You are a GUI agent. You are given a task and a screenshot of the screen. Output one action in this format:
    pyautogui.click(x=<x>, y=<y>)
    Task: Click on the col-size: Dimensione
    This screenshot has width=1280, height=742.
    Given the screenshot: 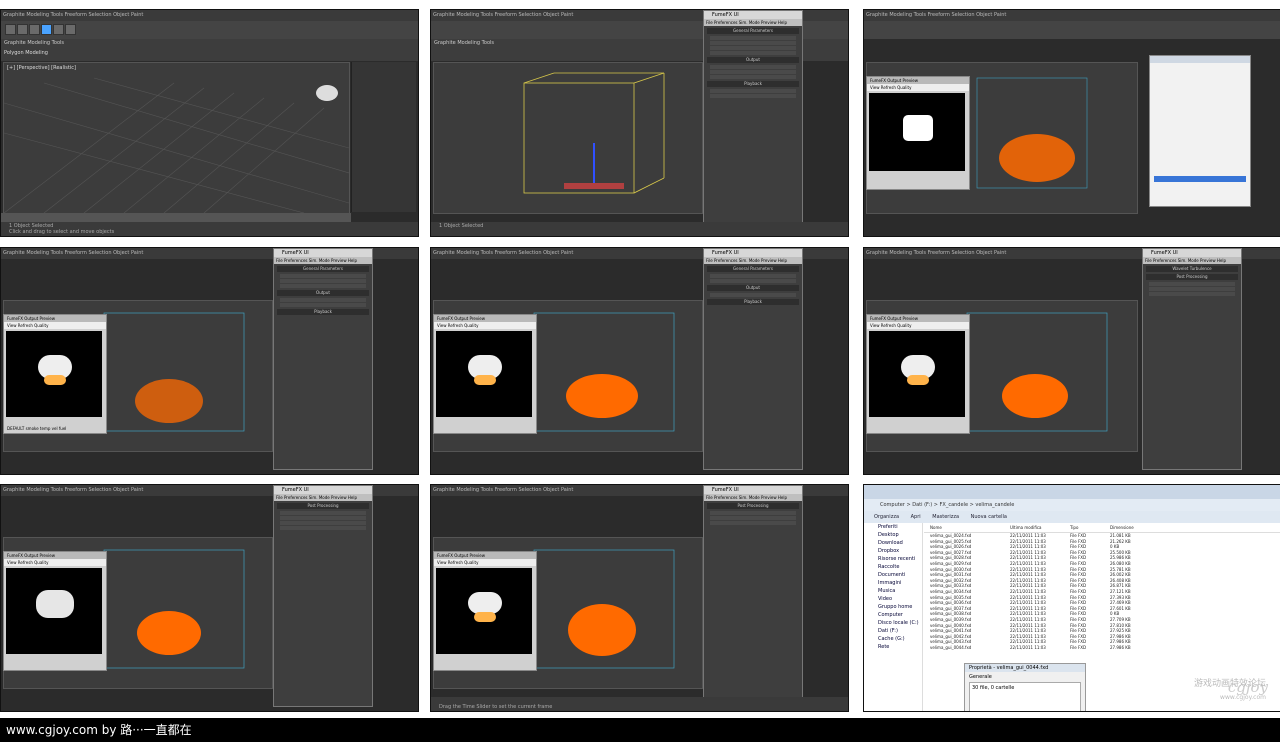 What is the action you would take?
    pyautogui.click(x=1125, y=527)
    